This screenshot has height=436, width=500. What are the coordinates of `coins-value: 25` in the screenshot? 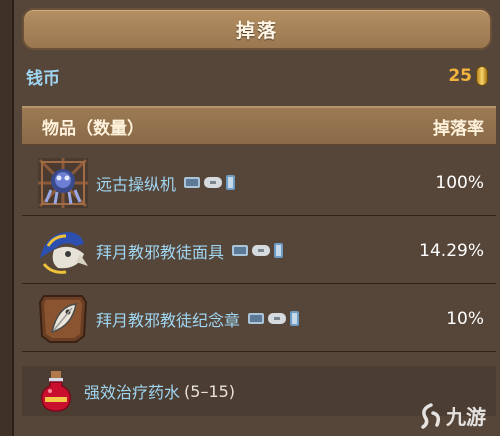 It's located at (460, 76).